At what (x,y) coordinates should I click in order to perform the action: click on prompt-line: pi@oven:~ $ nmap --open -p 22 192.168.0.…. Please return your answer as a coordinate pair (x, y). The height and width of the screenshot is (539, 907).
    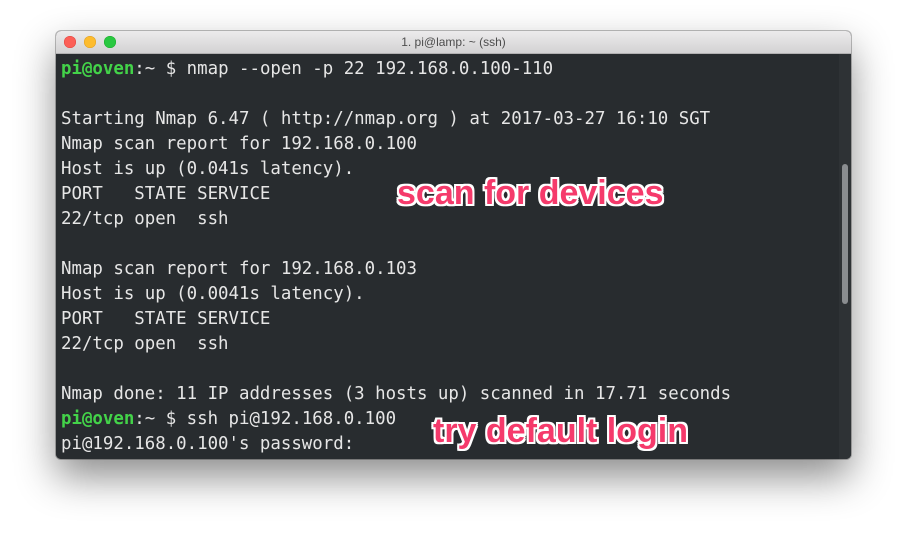
    Looking at the image, I should click on (396, 69).